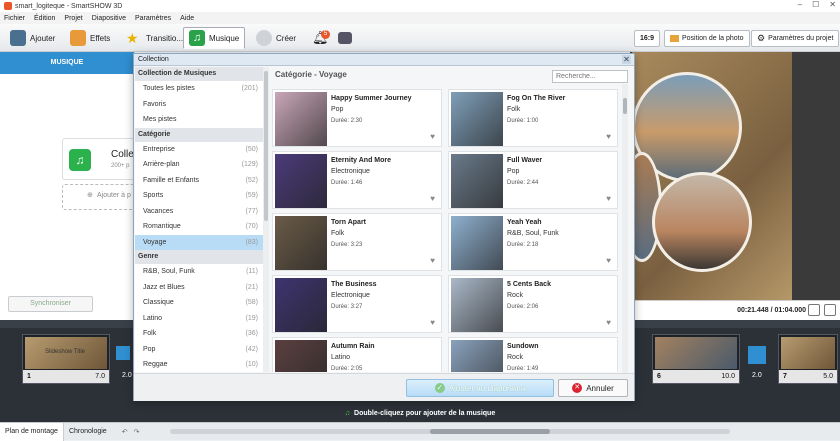 The height and width of the screenshot is (441, 840). What do you see at coordinates (199, 196) in the screenshot?
I see `category-item: Sports (59)` at bounding box center [199, 196].